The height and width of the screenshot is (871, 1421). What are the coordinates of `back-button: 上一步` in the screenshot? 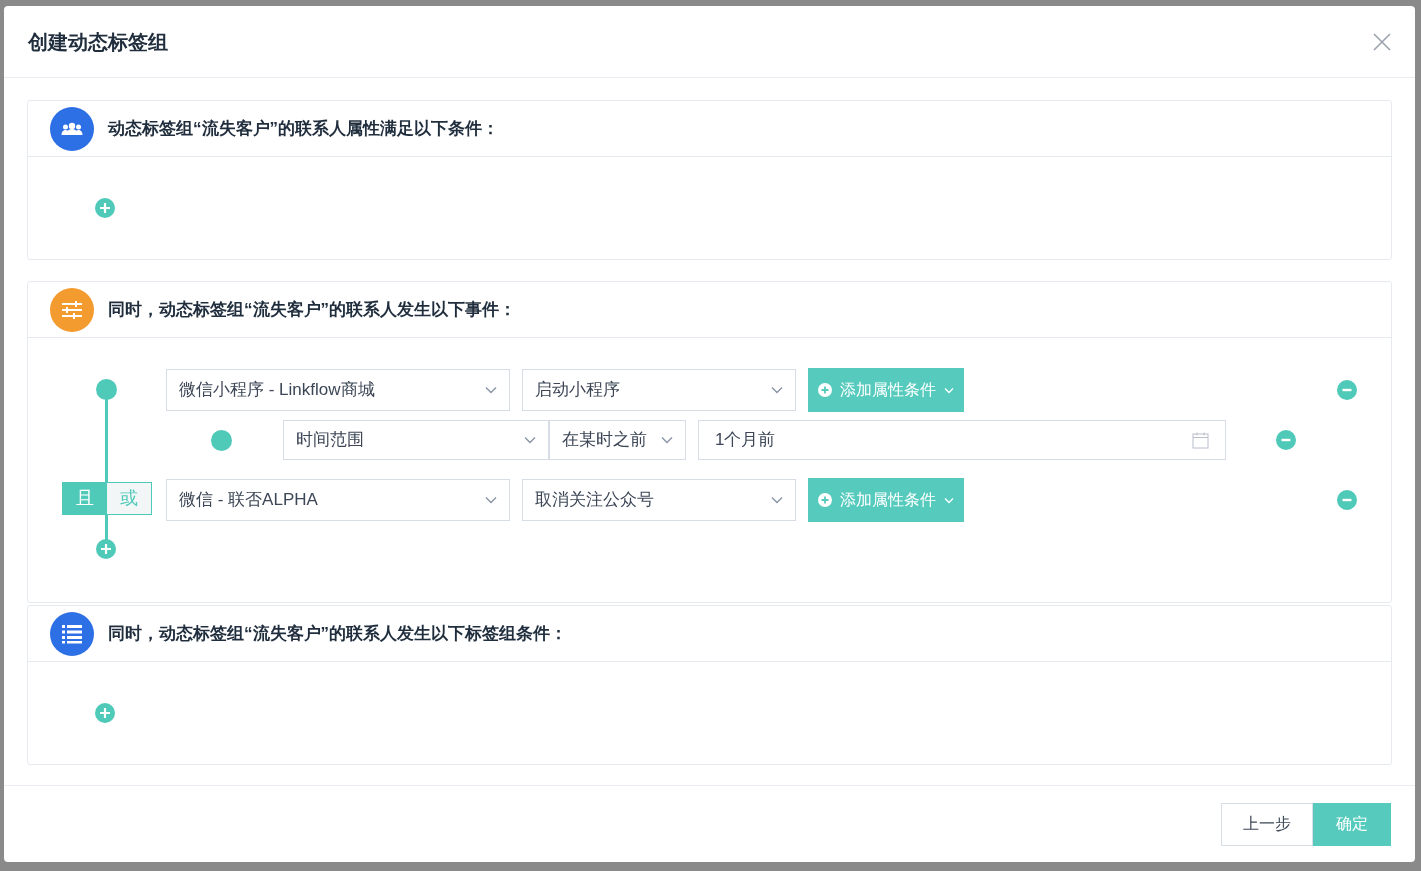 It's located at (1267, 824).